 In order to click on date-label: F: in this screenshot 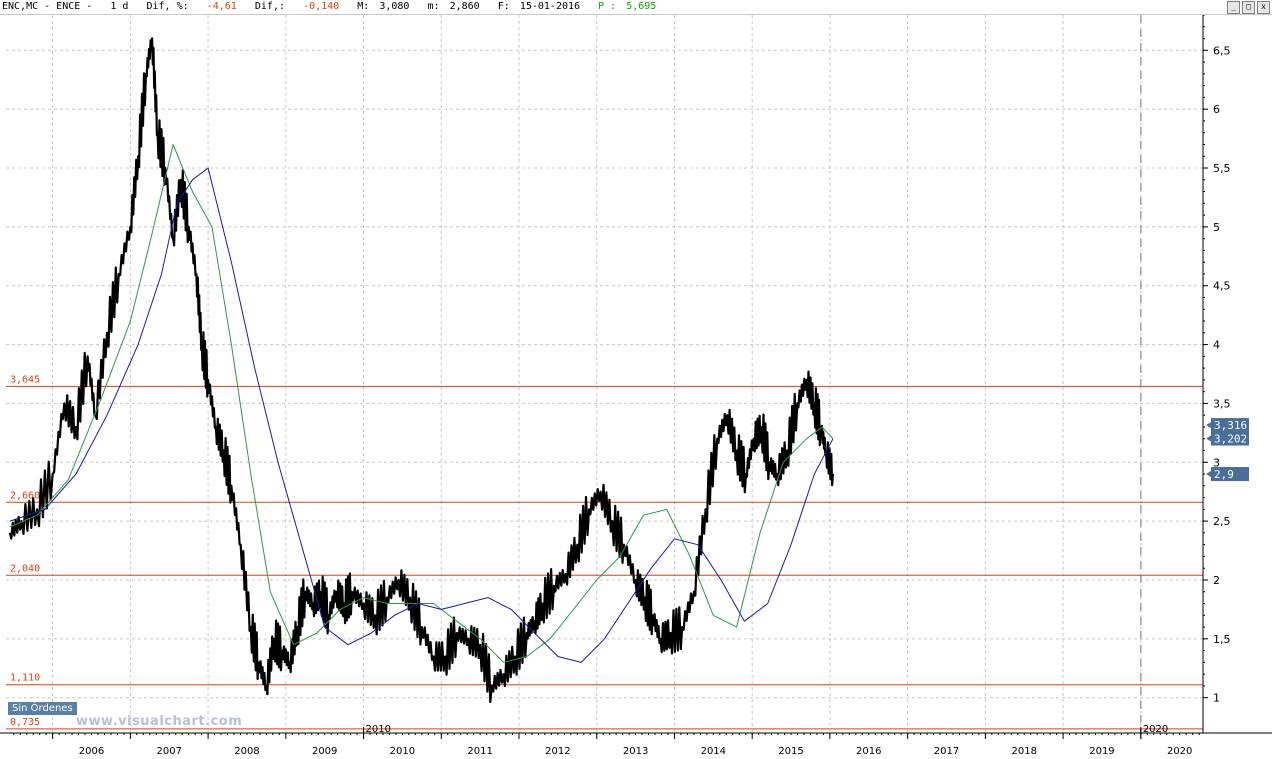, I will do `click(503, 6)`.